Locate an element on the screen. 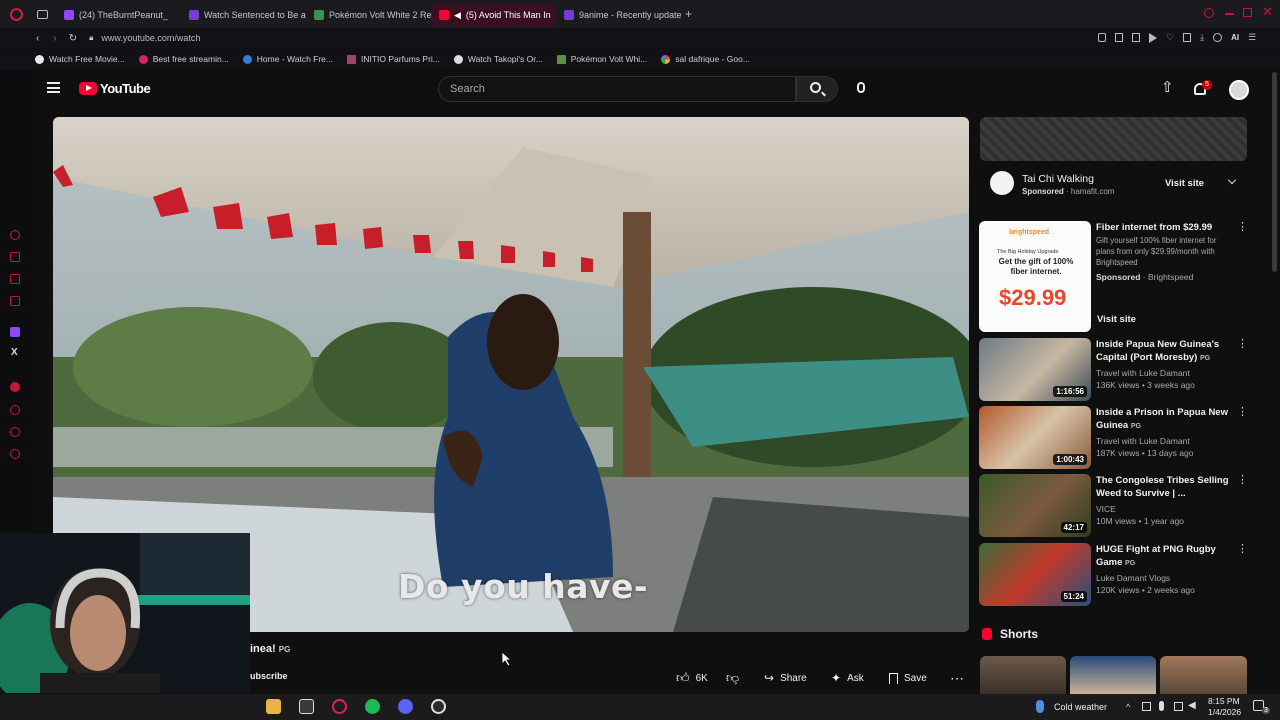 The height and width of the screenshot is (720, 1280). browser-tab: Watch Sentenced to Be a is located at coordinates (243, 15).